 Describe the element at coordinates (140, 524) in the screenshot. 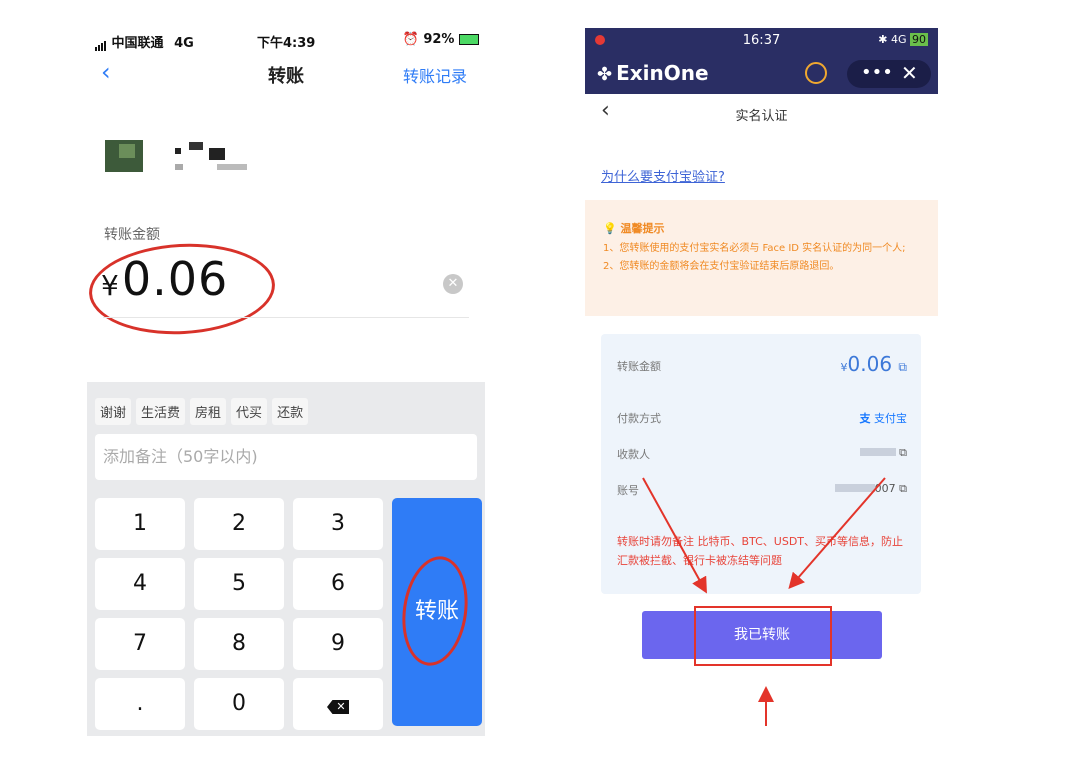

I see `key-1: 1` at that location.